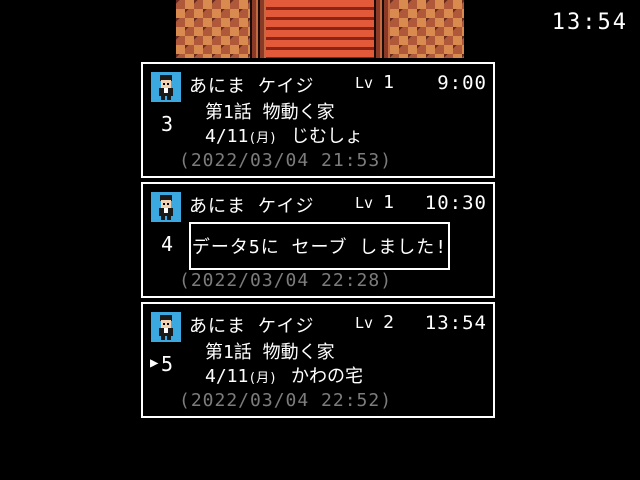 Image resolution: width=640 pixels, height=480 pixels. I want to click on play-time: 10:30, so click(455, 203).